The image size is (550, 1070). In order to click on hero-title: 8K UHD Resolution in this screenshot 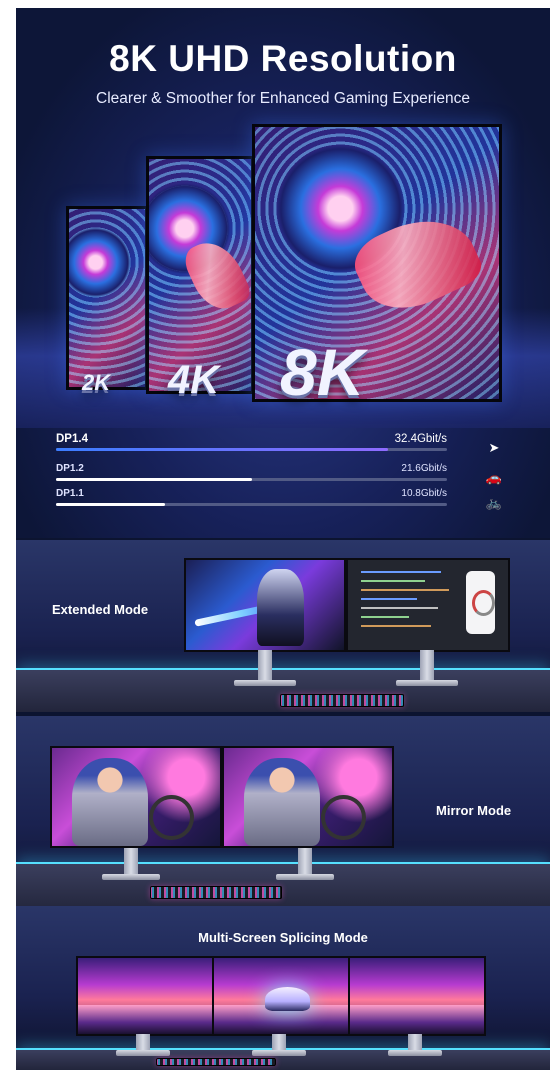, I will do `click(283, 58)`.